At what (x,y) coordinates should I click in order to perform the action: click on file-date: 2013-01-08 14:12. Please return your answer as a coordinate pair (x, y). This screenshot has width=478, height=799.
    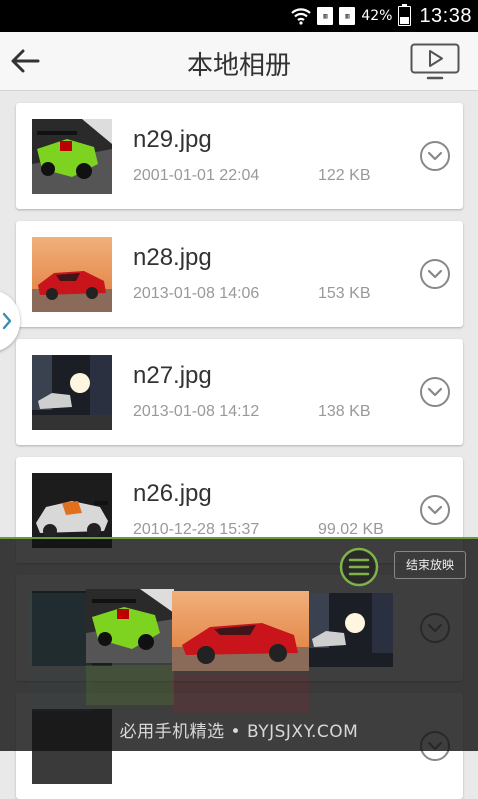
    Looking at the image, I should click on (196, 411).